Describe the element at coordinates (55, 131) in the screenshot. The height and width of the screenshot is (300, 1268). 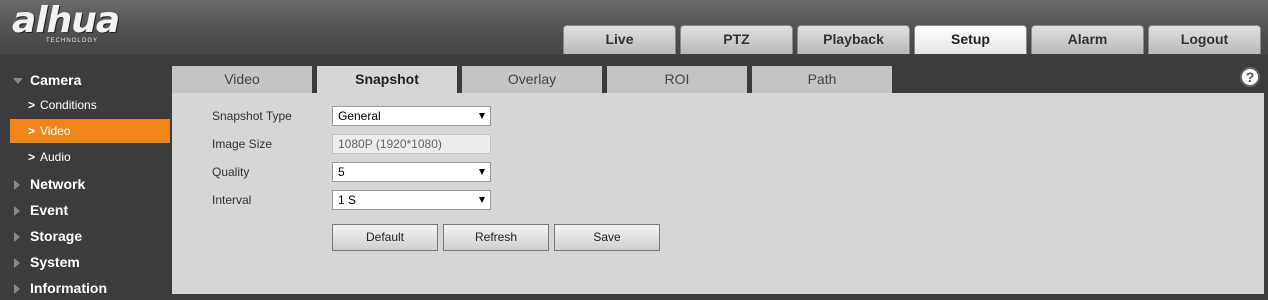
I see `sidebar-subitem-label: Video` at that location.